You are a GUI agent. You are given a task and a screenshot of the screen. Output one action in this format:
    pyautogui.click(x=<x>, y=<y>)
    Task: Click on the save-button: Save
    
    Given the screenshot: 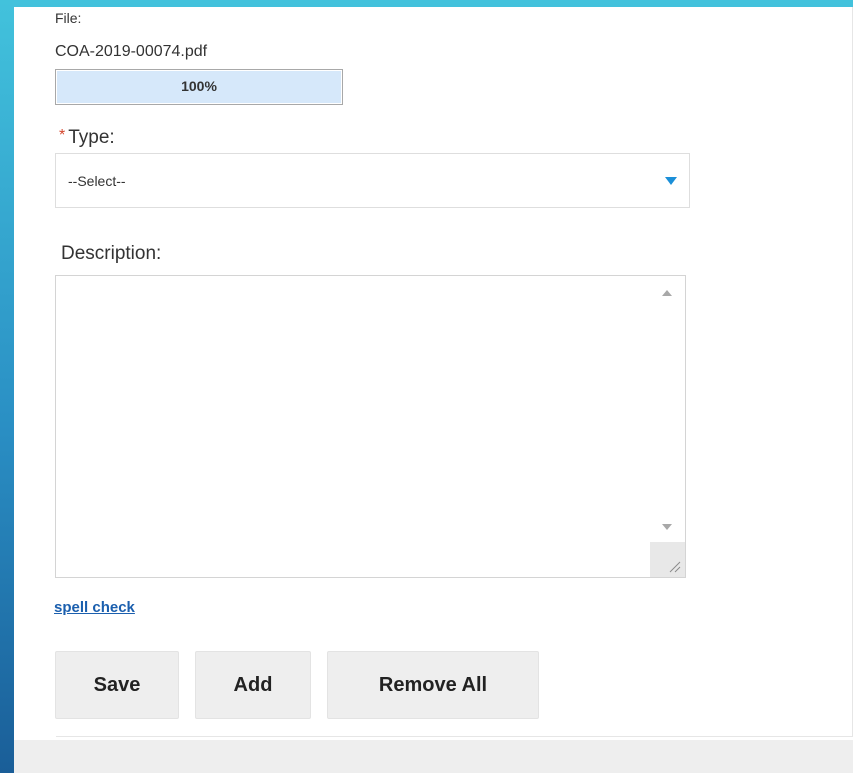 What is the action you would take?
    pyautogui.click(x=117, y=685)
    